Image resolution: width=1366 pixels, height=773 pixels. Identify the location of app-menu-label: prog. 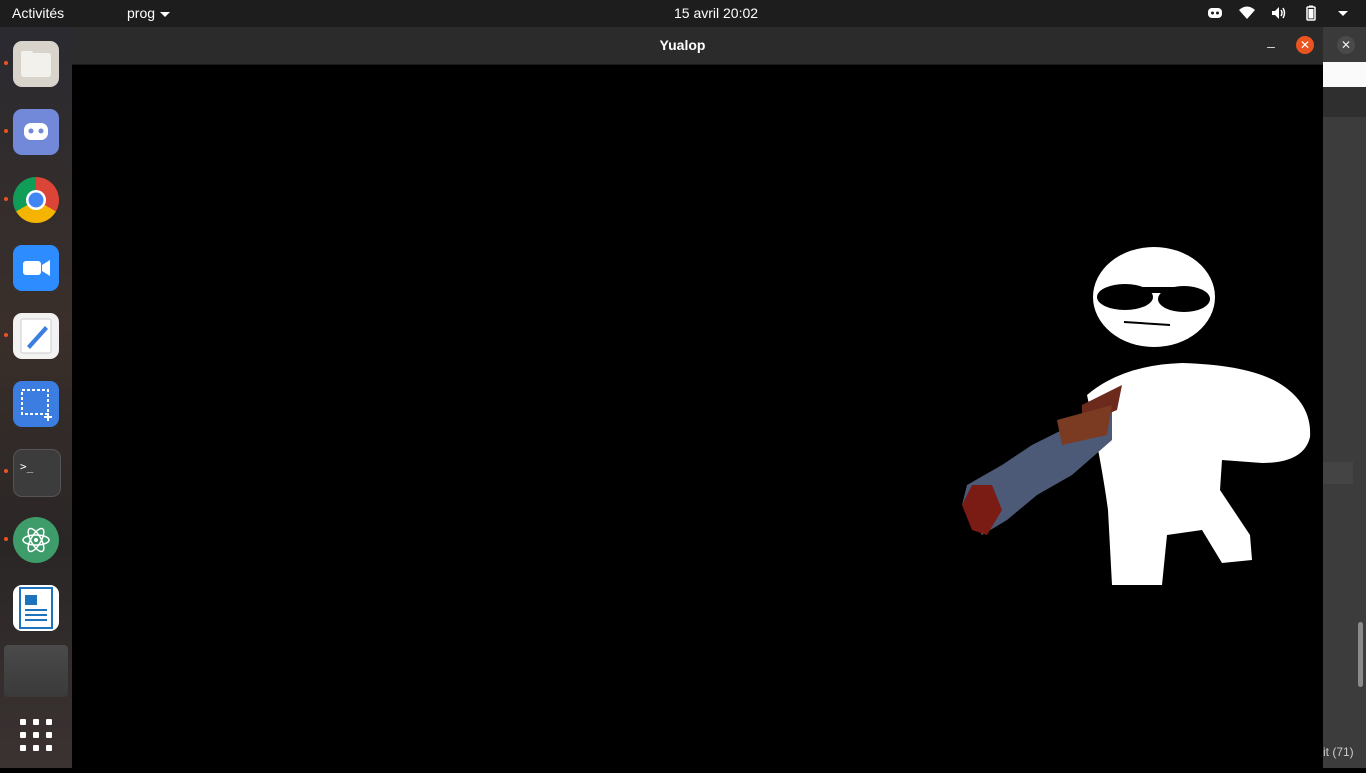
(141, 13).